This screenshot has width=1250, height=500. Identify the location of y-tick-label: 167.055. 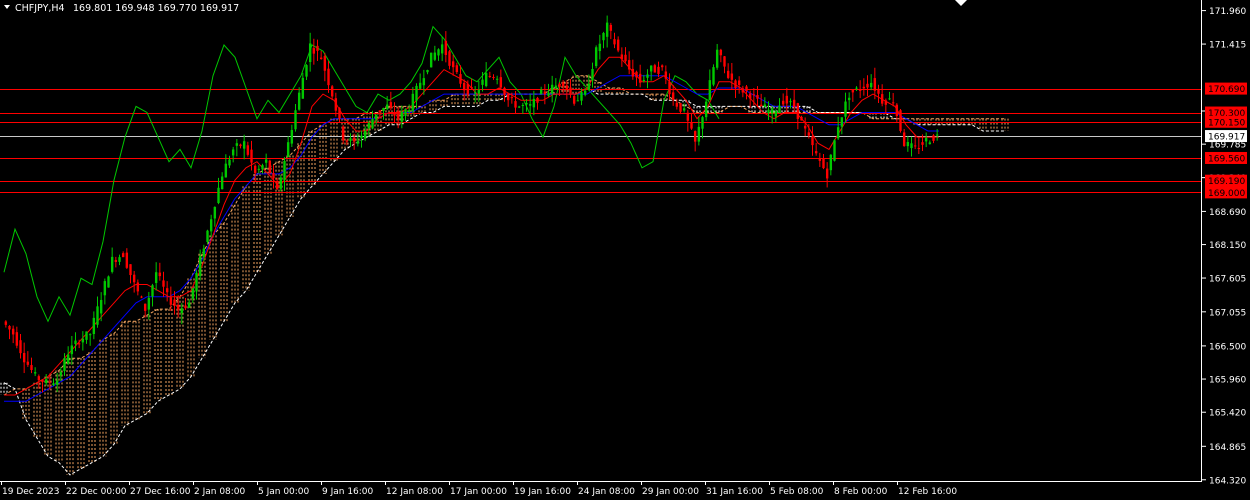
(1227, 313).